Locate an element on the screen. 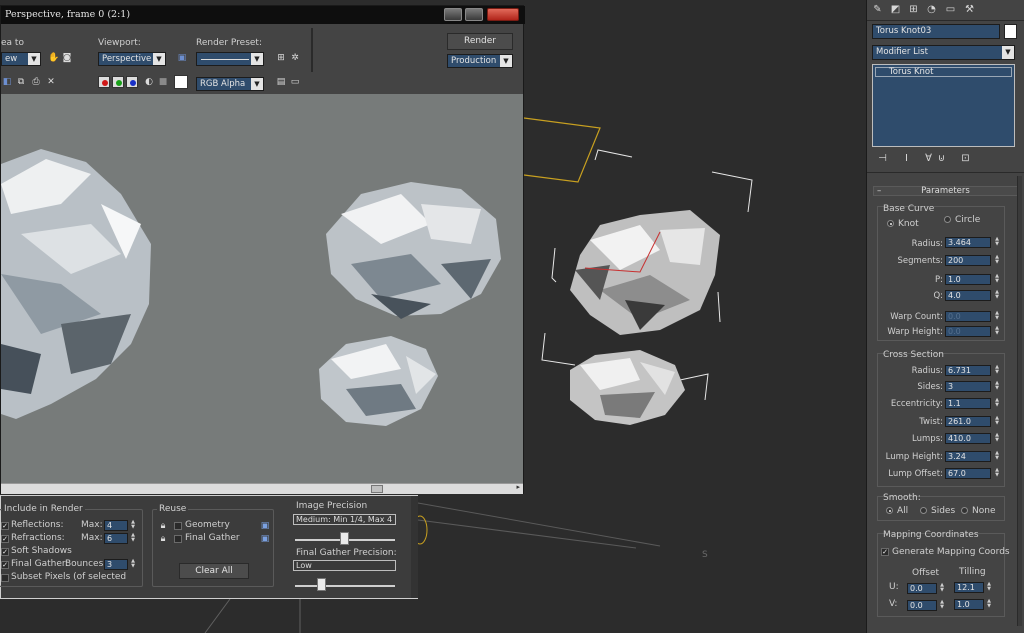 The image size is (1024, 633). remove-modifier-icon: ⊍ is located at coordinates (941, 159).